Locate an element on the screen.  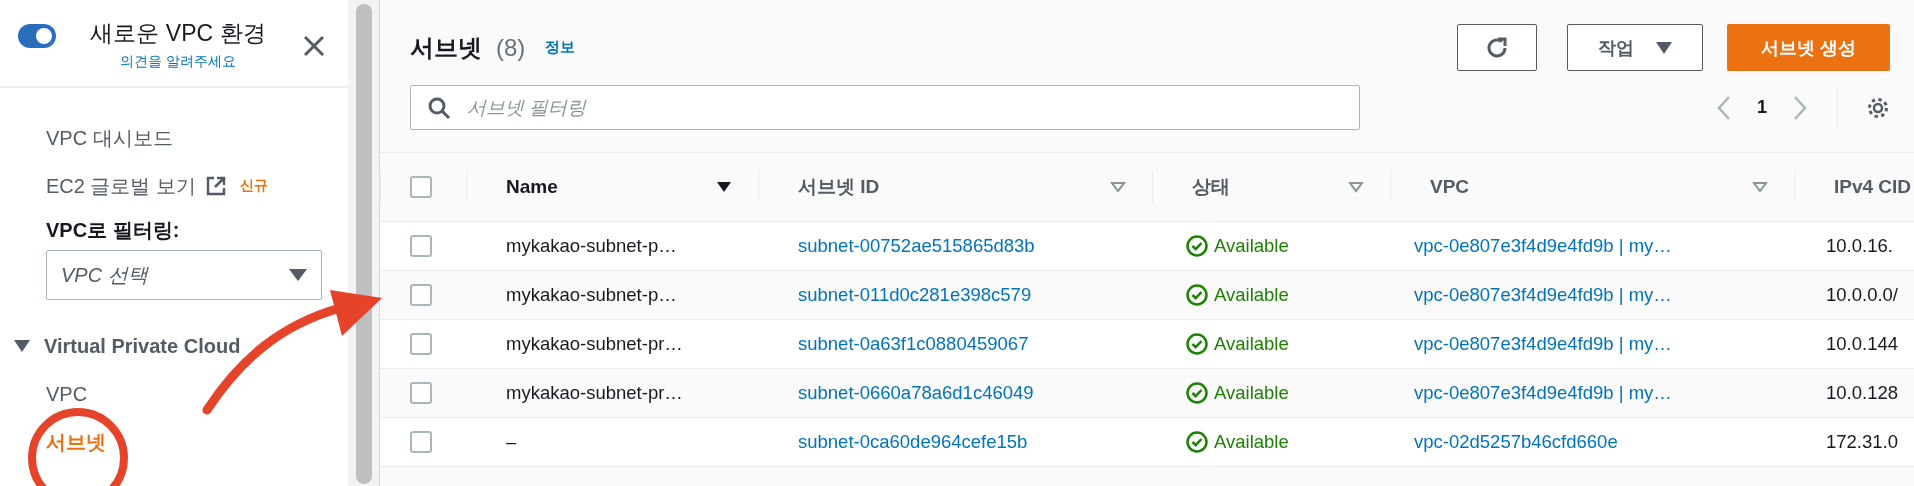
panel-title: 새로운 VPC 환경 is located at coordinates (178, 33).